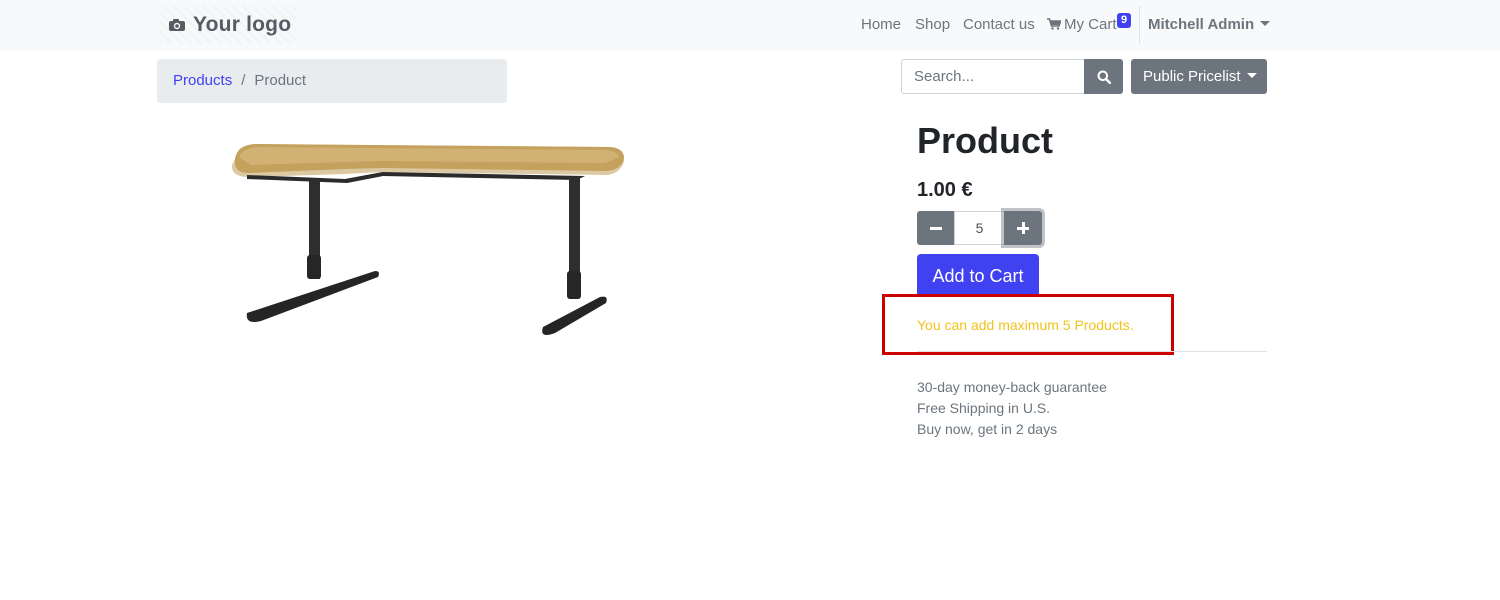 The height and width of the screenshot is (600, 1500). I want to click on quantity-decrease-button, so click(936, 228).